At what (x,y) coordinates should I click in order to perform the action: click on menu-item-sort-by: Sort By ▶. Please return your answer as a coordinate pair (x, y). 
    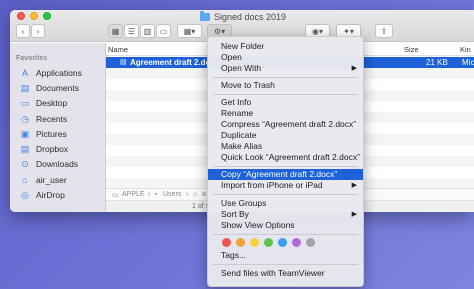
    Looking at the image, I should click on (285, 214).